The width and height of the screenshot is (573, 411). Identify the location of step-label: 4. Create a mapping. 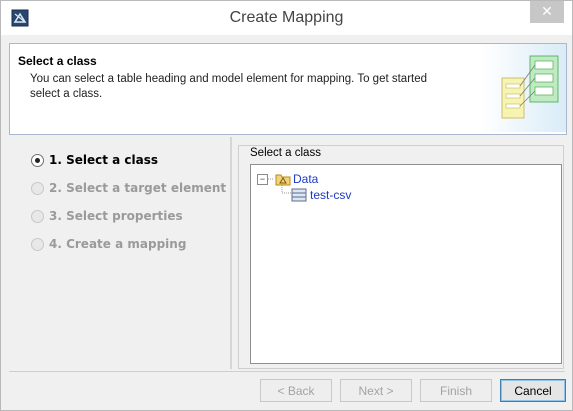
(118, 244).